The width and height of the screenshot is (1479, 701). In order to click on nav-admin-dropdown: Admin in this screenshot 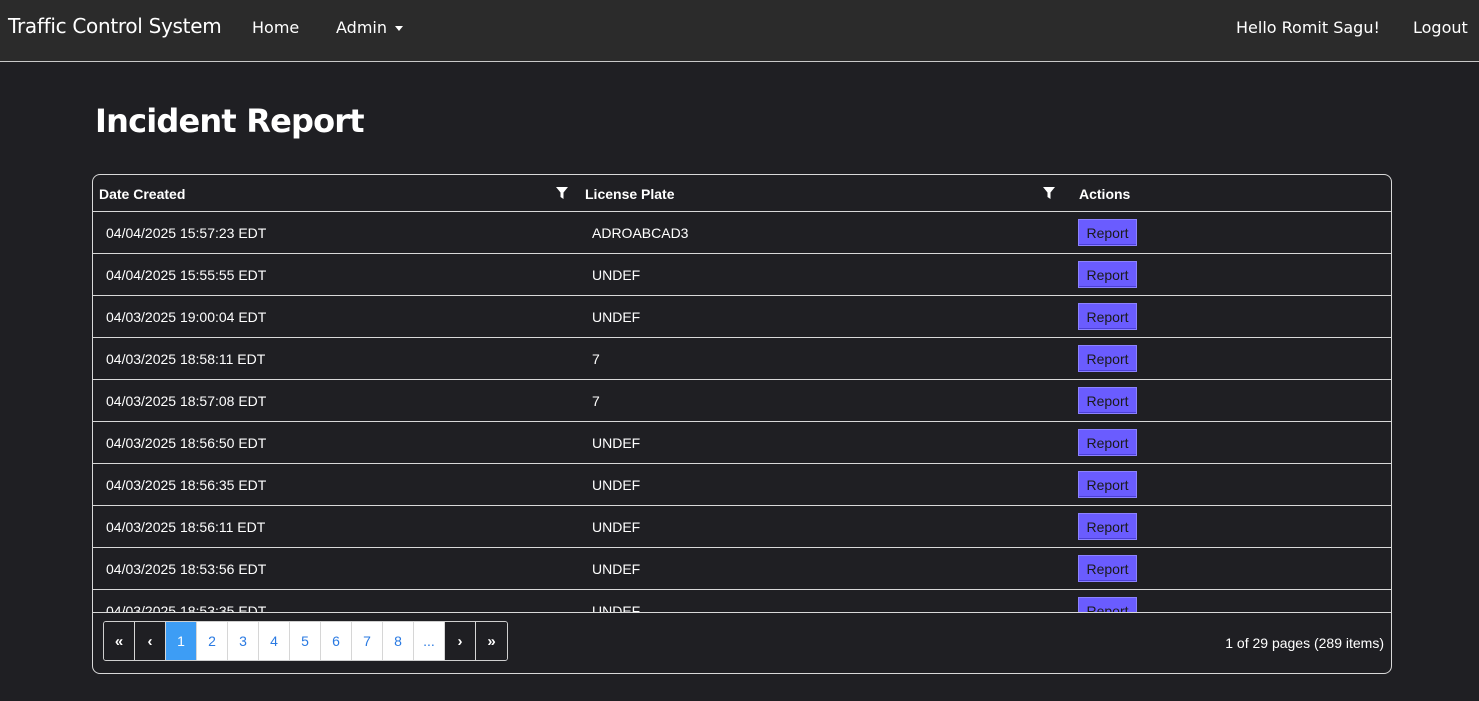, I will do `click(369, 27)`.